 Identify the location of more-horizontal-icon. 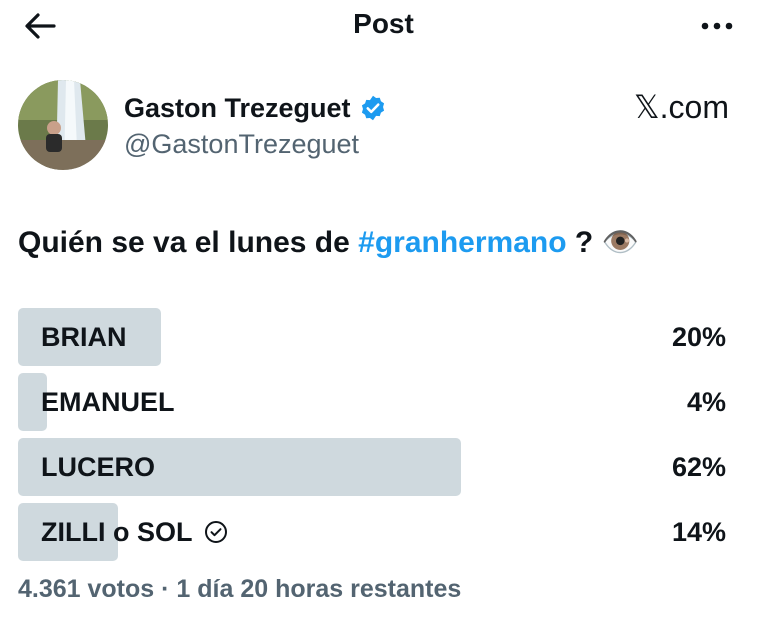
(717, 26).